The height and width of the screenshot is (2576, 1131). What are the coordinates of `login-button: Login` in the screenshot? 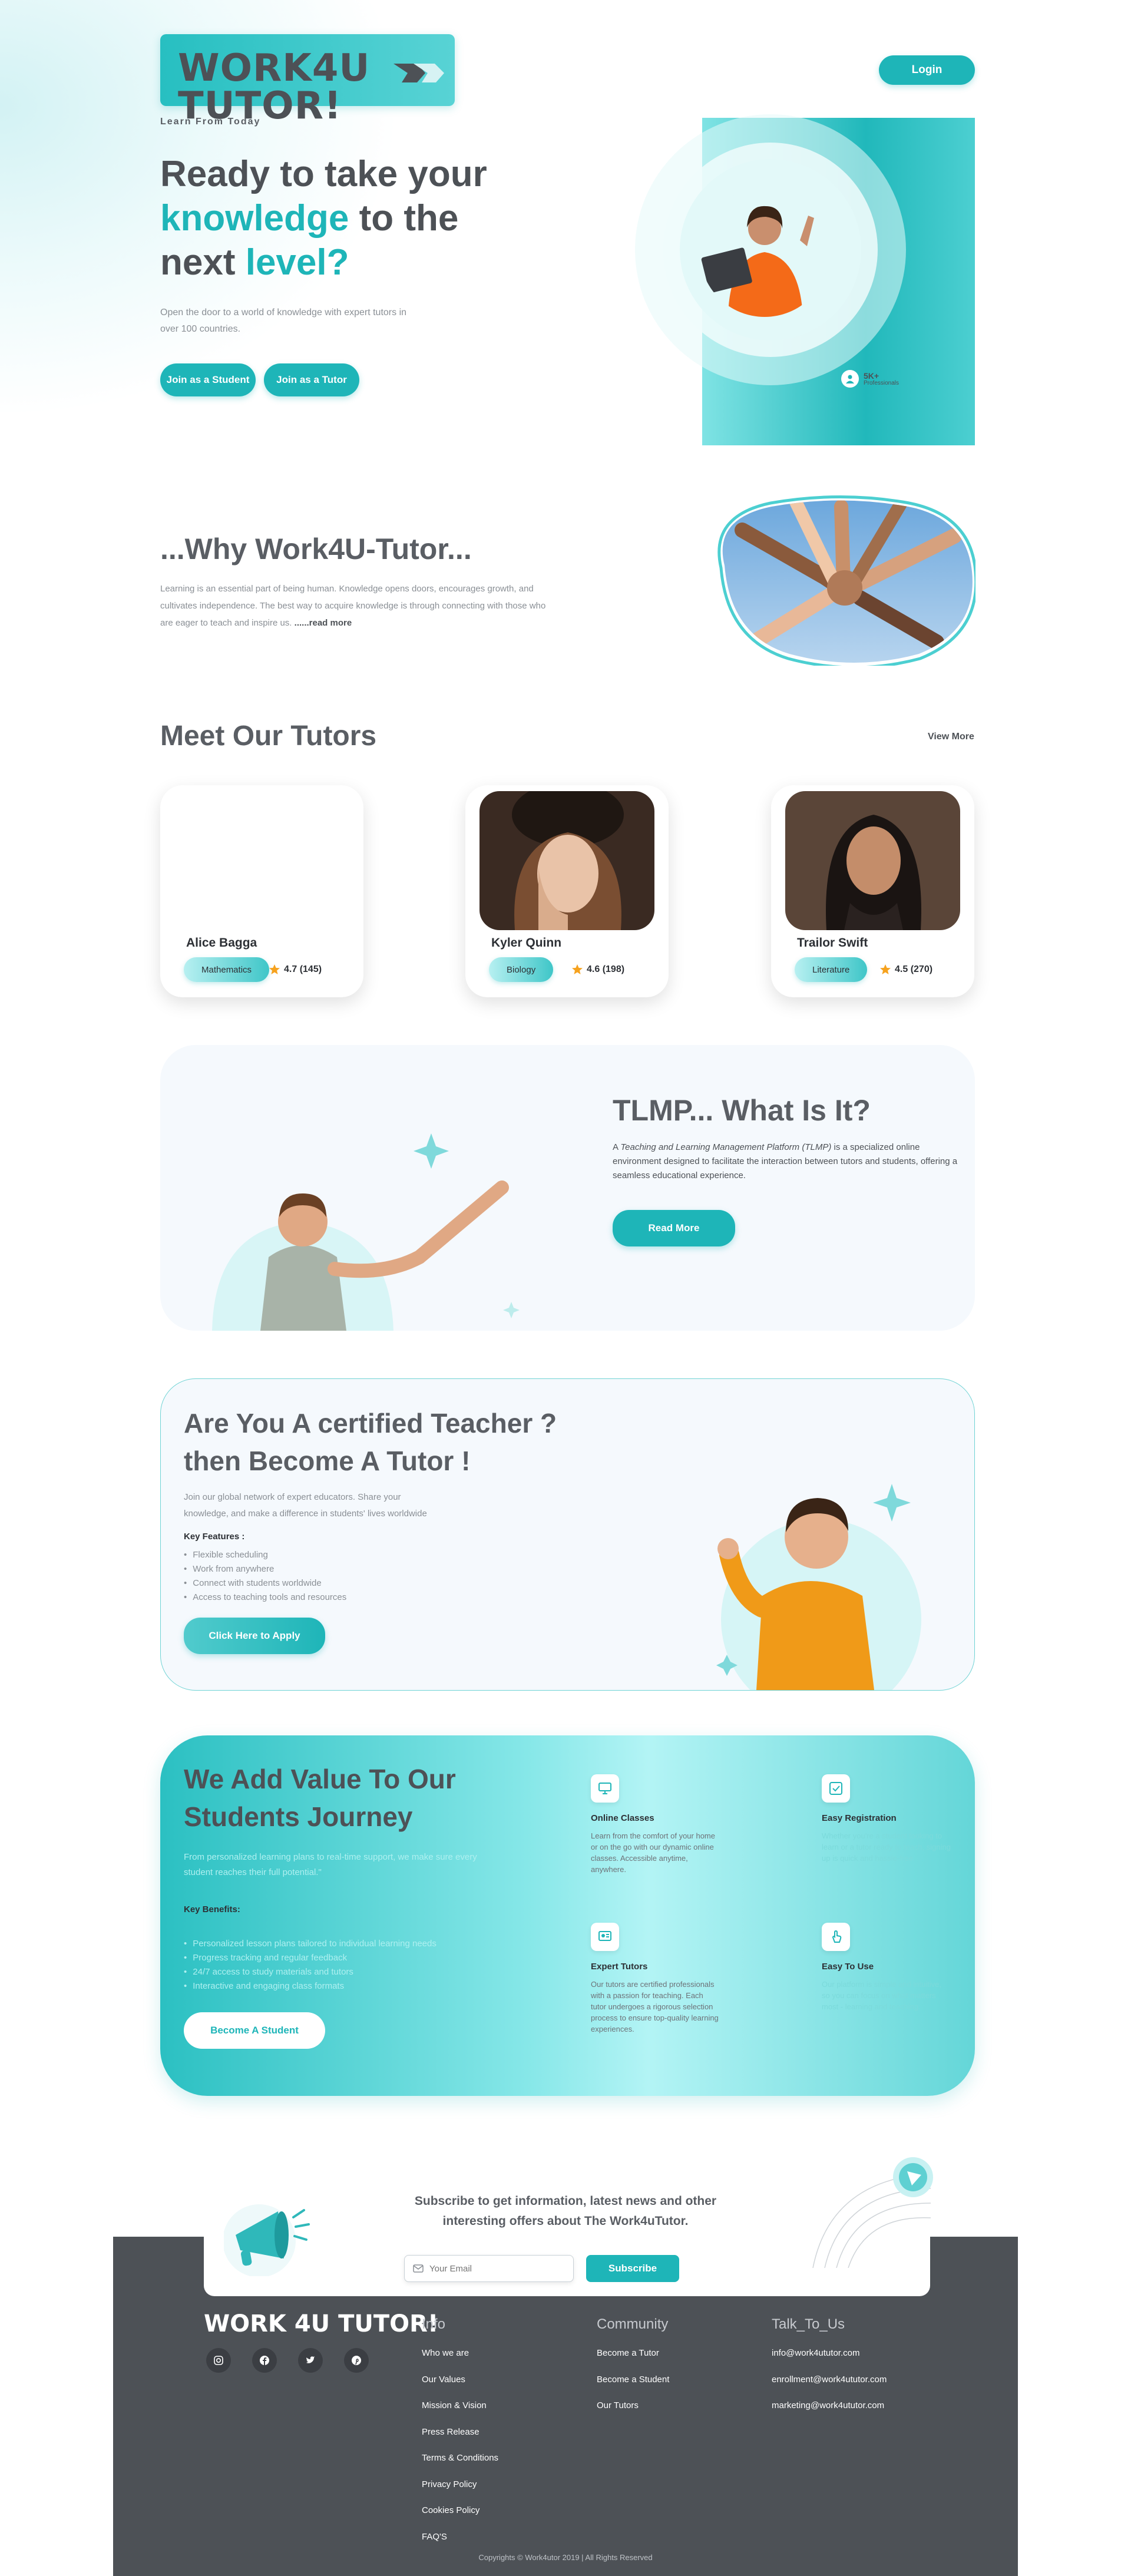 It's located at (927, 70).